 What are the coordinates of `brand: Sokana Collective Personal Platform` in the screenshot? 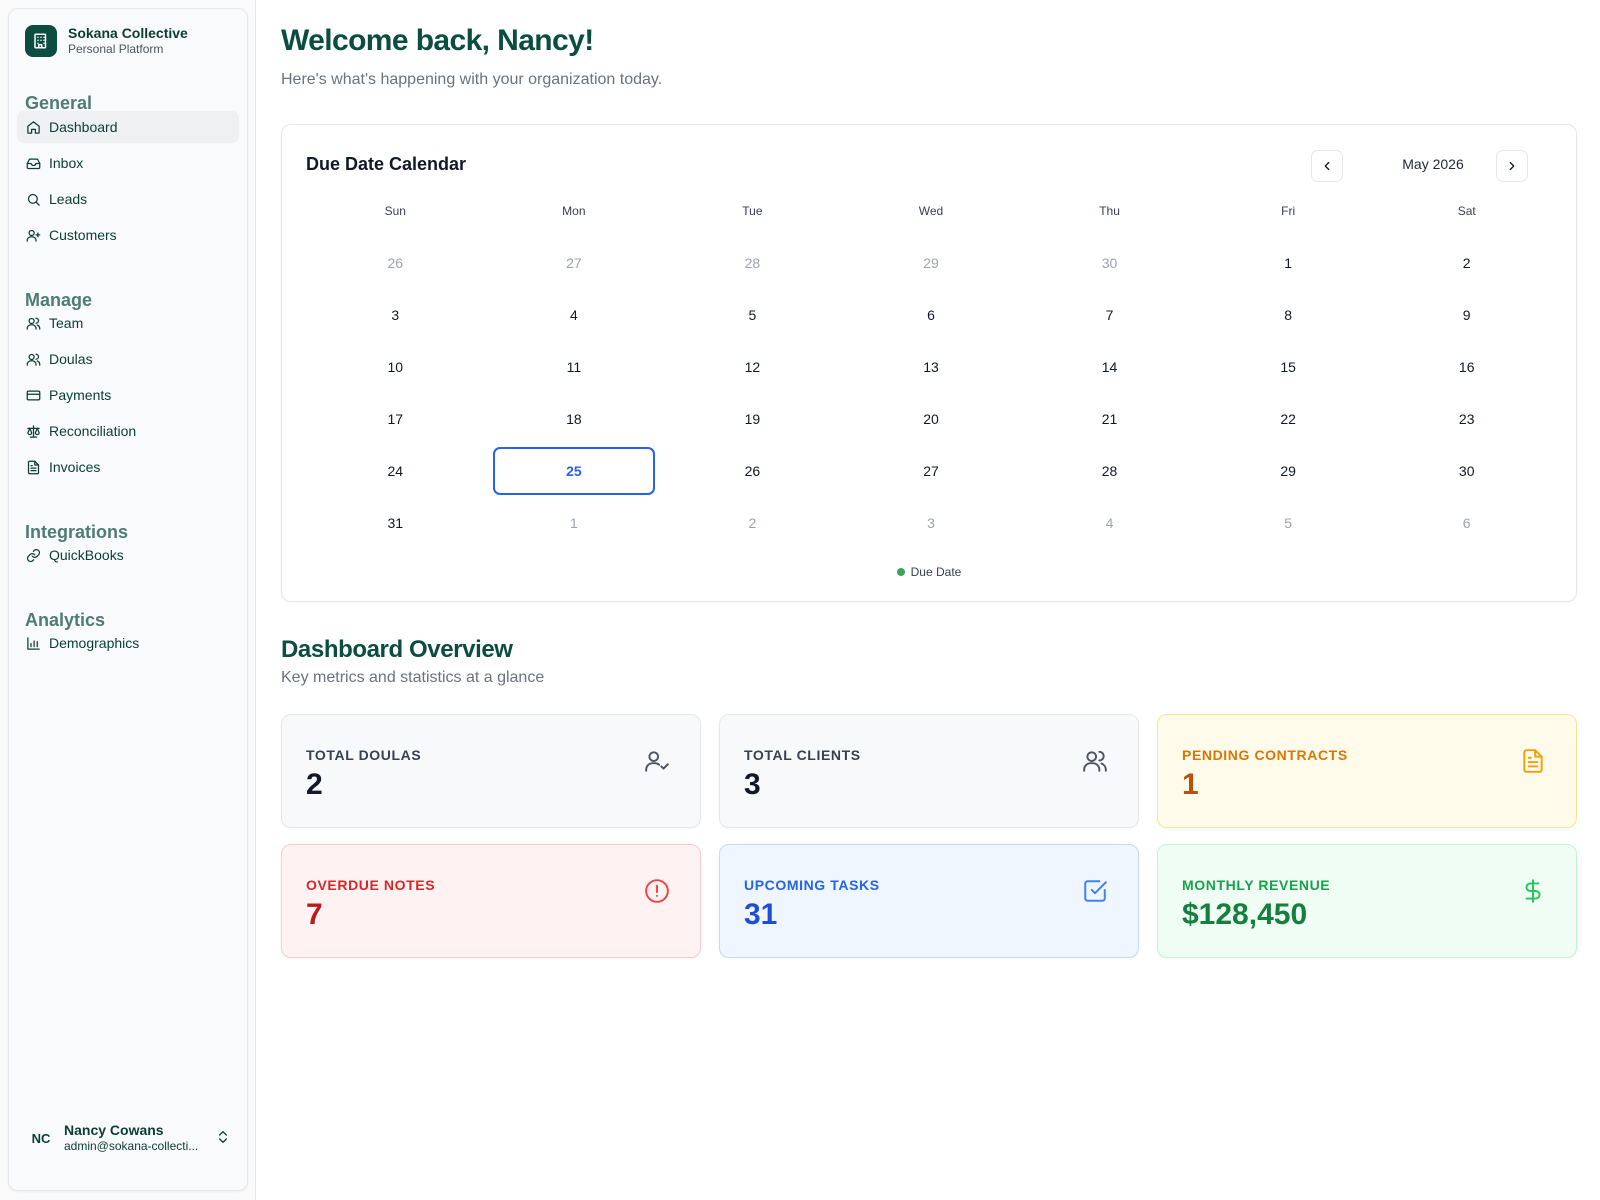 It's located at (106, 41).